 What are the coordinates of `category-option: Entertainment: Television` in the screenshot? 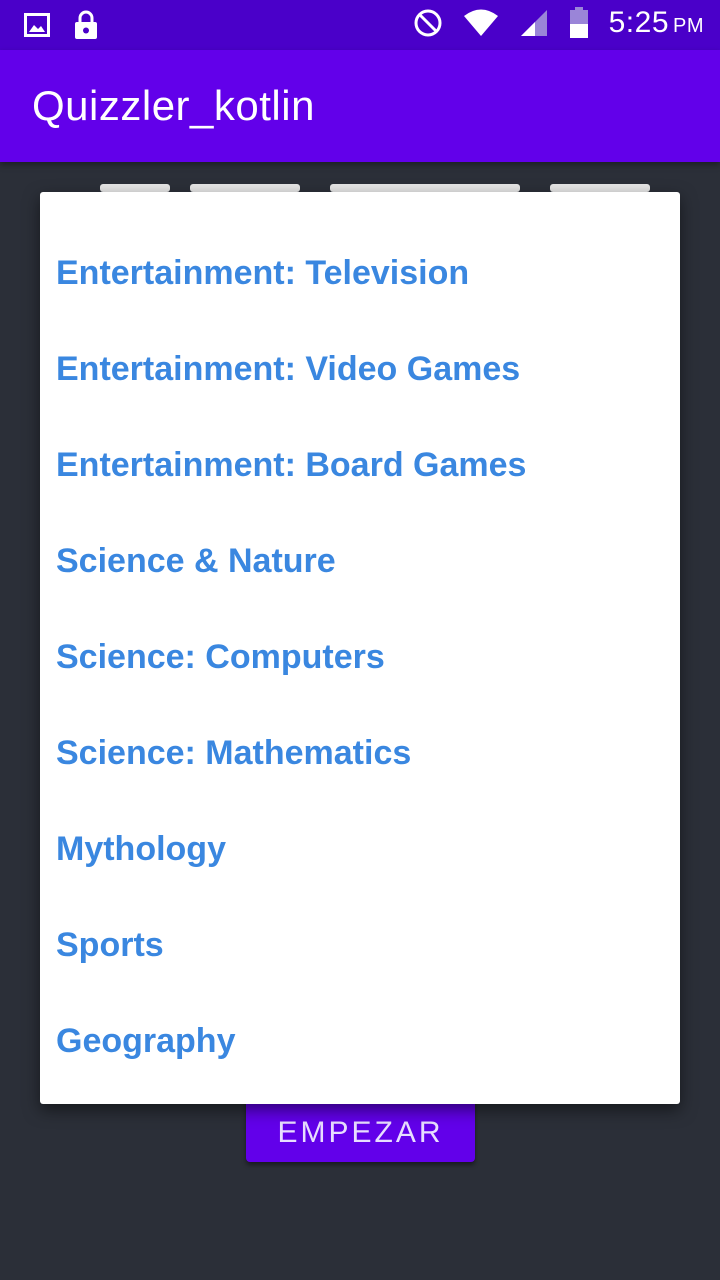 It's located at (360, 276).